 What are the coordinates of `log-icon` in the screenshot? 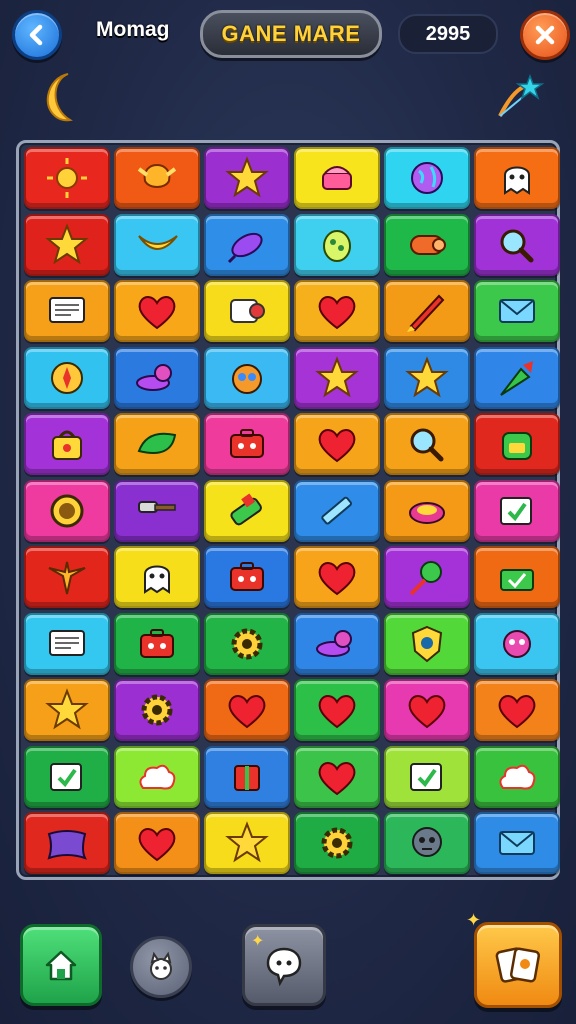 It's located at (428, 244).